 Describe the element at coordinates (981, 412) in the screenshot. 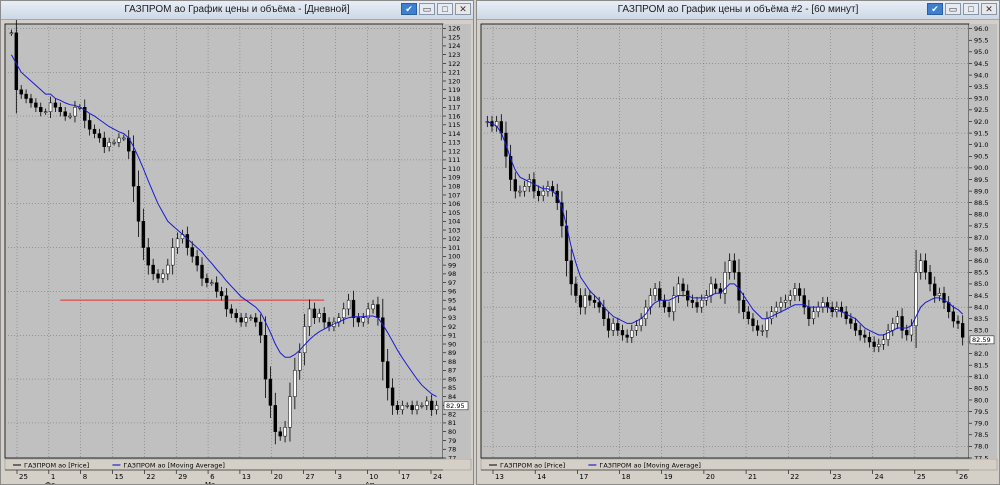

I see `y-tick-label: 79.5` at that location.